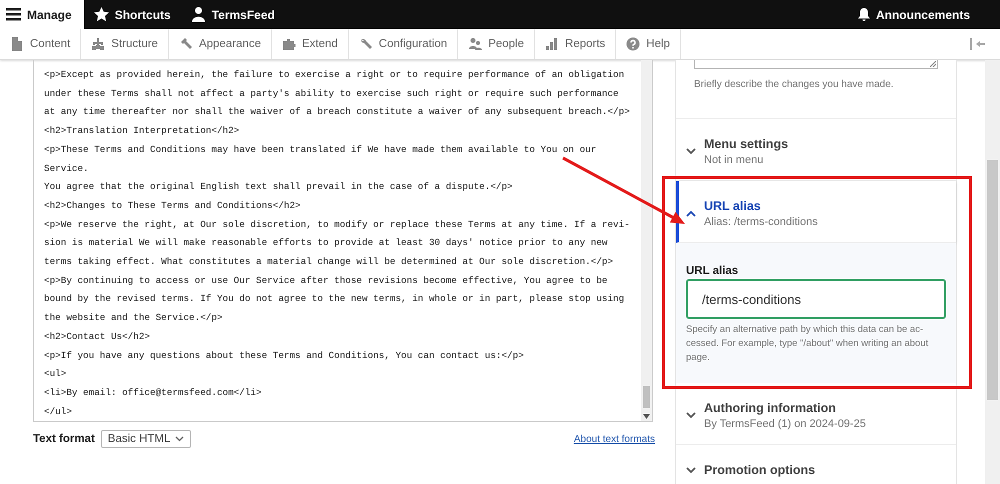  What do you see at coordinates (816, 299) in the screenshot?
I see `url-alias-input: /terms-conditions` at bounding box center [816, 299].